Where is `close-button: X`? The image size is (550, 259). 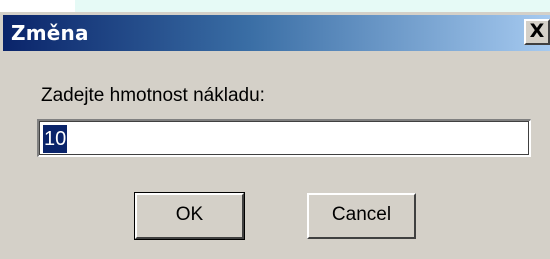
close-button: X is located at coordinates (537, 32).